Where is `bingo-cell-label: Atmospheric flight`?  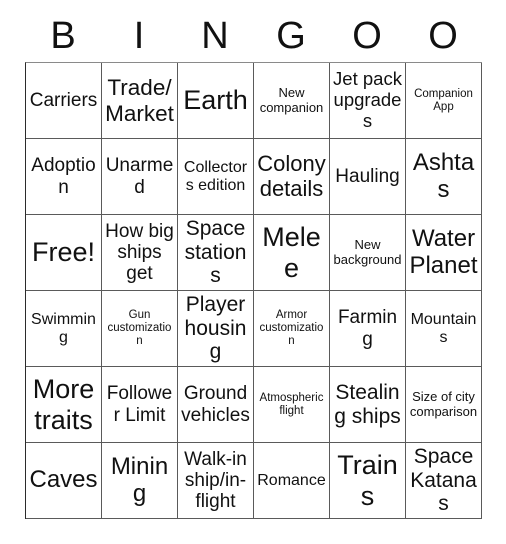 bingo-cell-label: Atmospheric flight is located at coordinates (291, 404).